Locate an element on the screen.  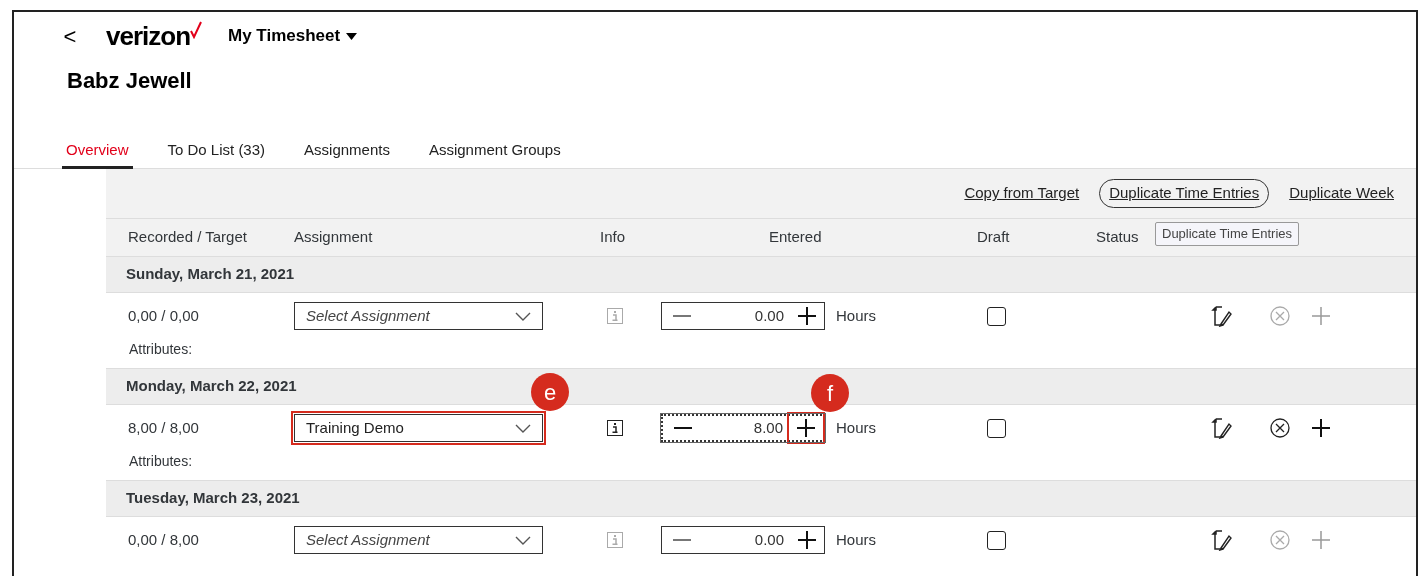
column-header: Draft is located at coordinates (994, 237).